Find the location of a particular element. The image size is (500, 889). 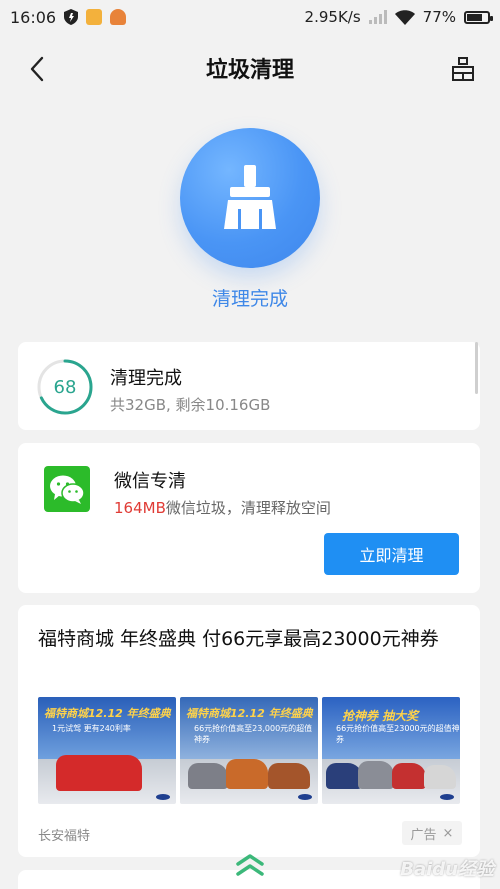

back-arrow-icon is located at coordinates (37, 69).